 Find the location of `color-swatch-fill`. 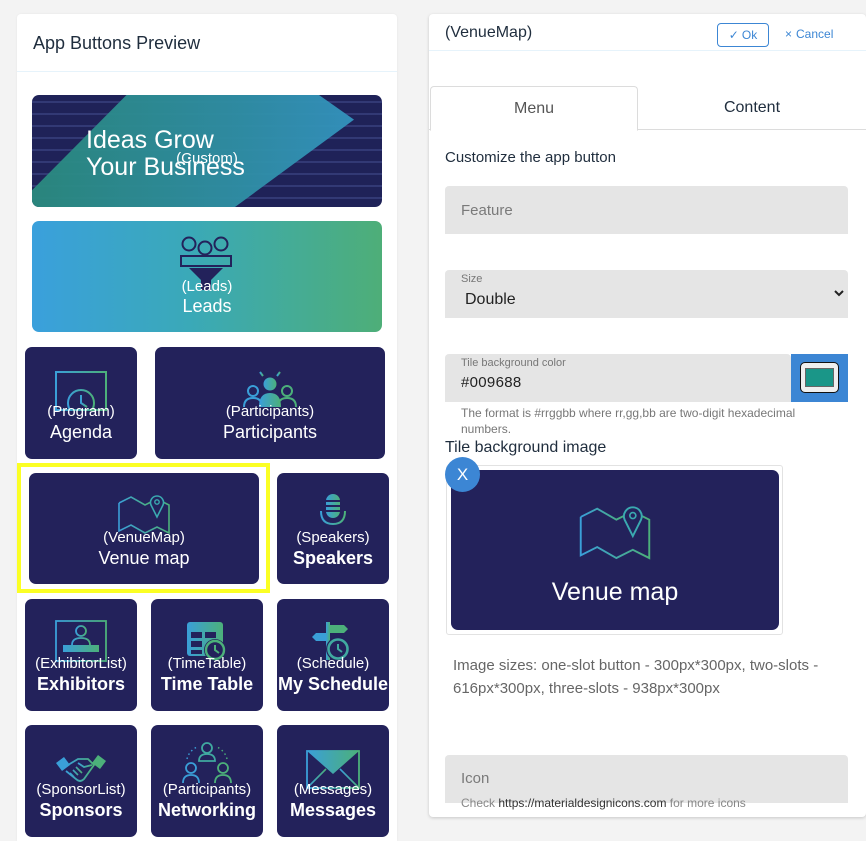

color-swatch-fill is located at coordinates (819, 377).